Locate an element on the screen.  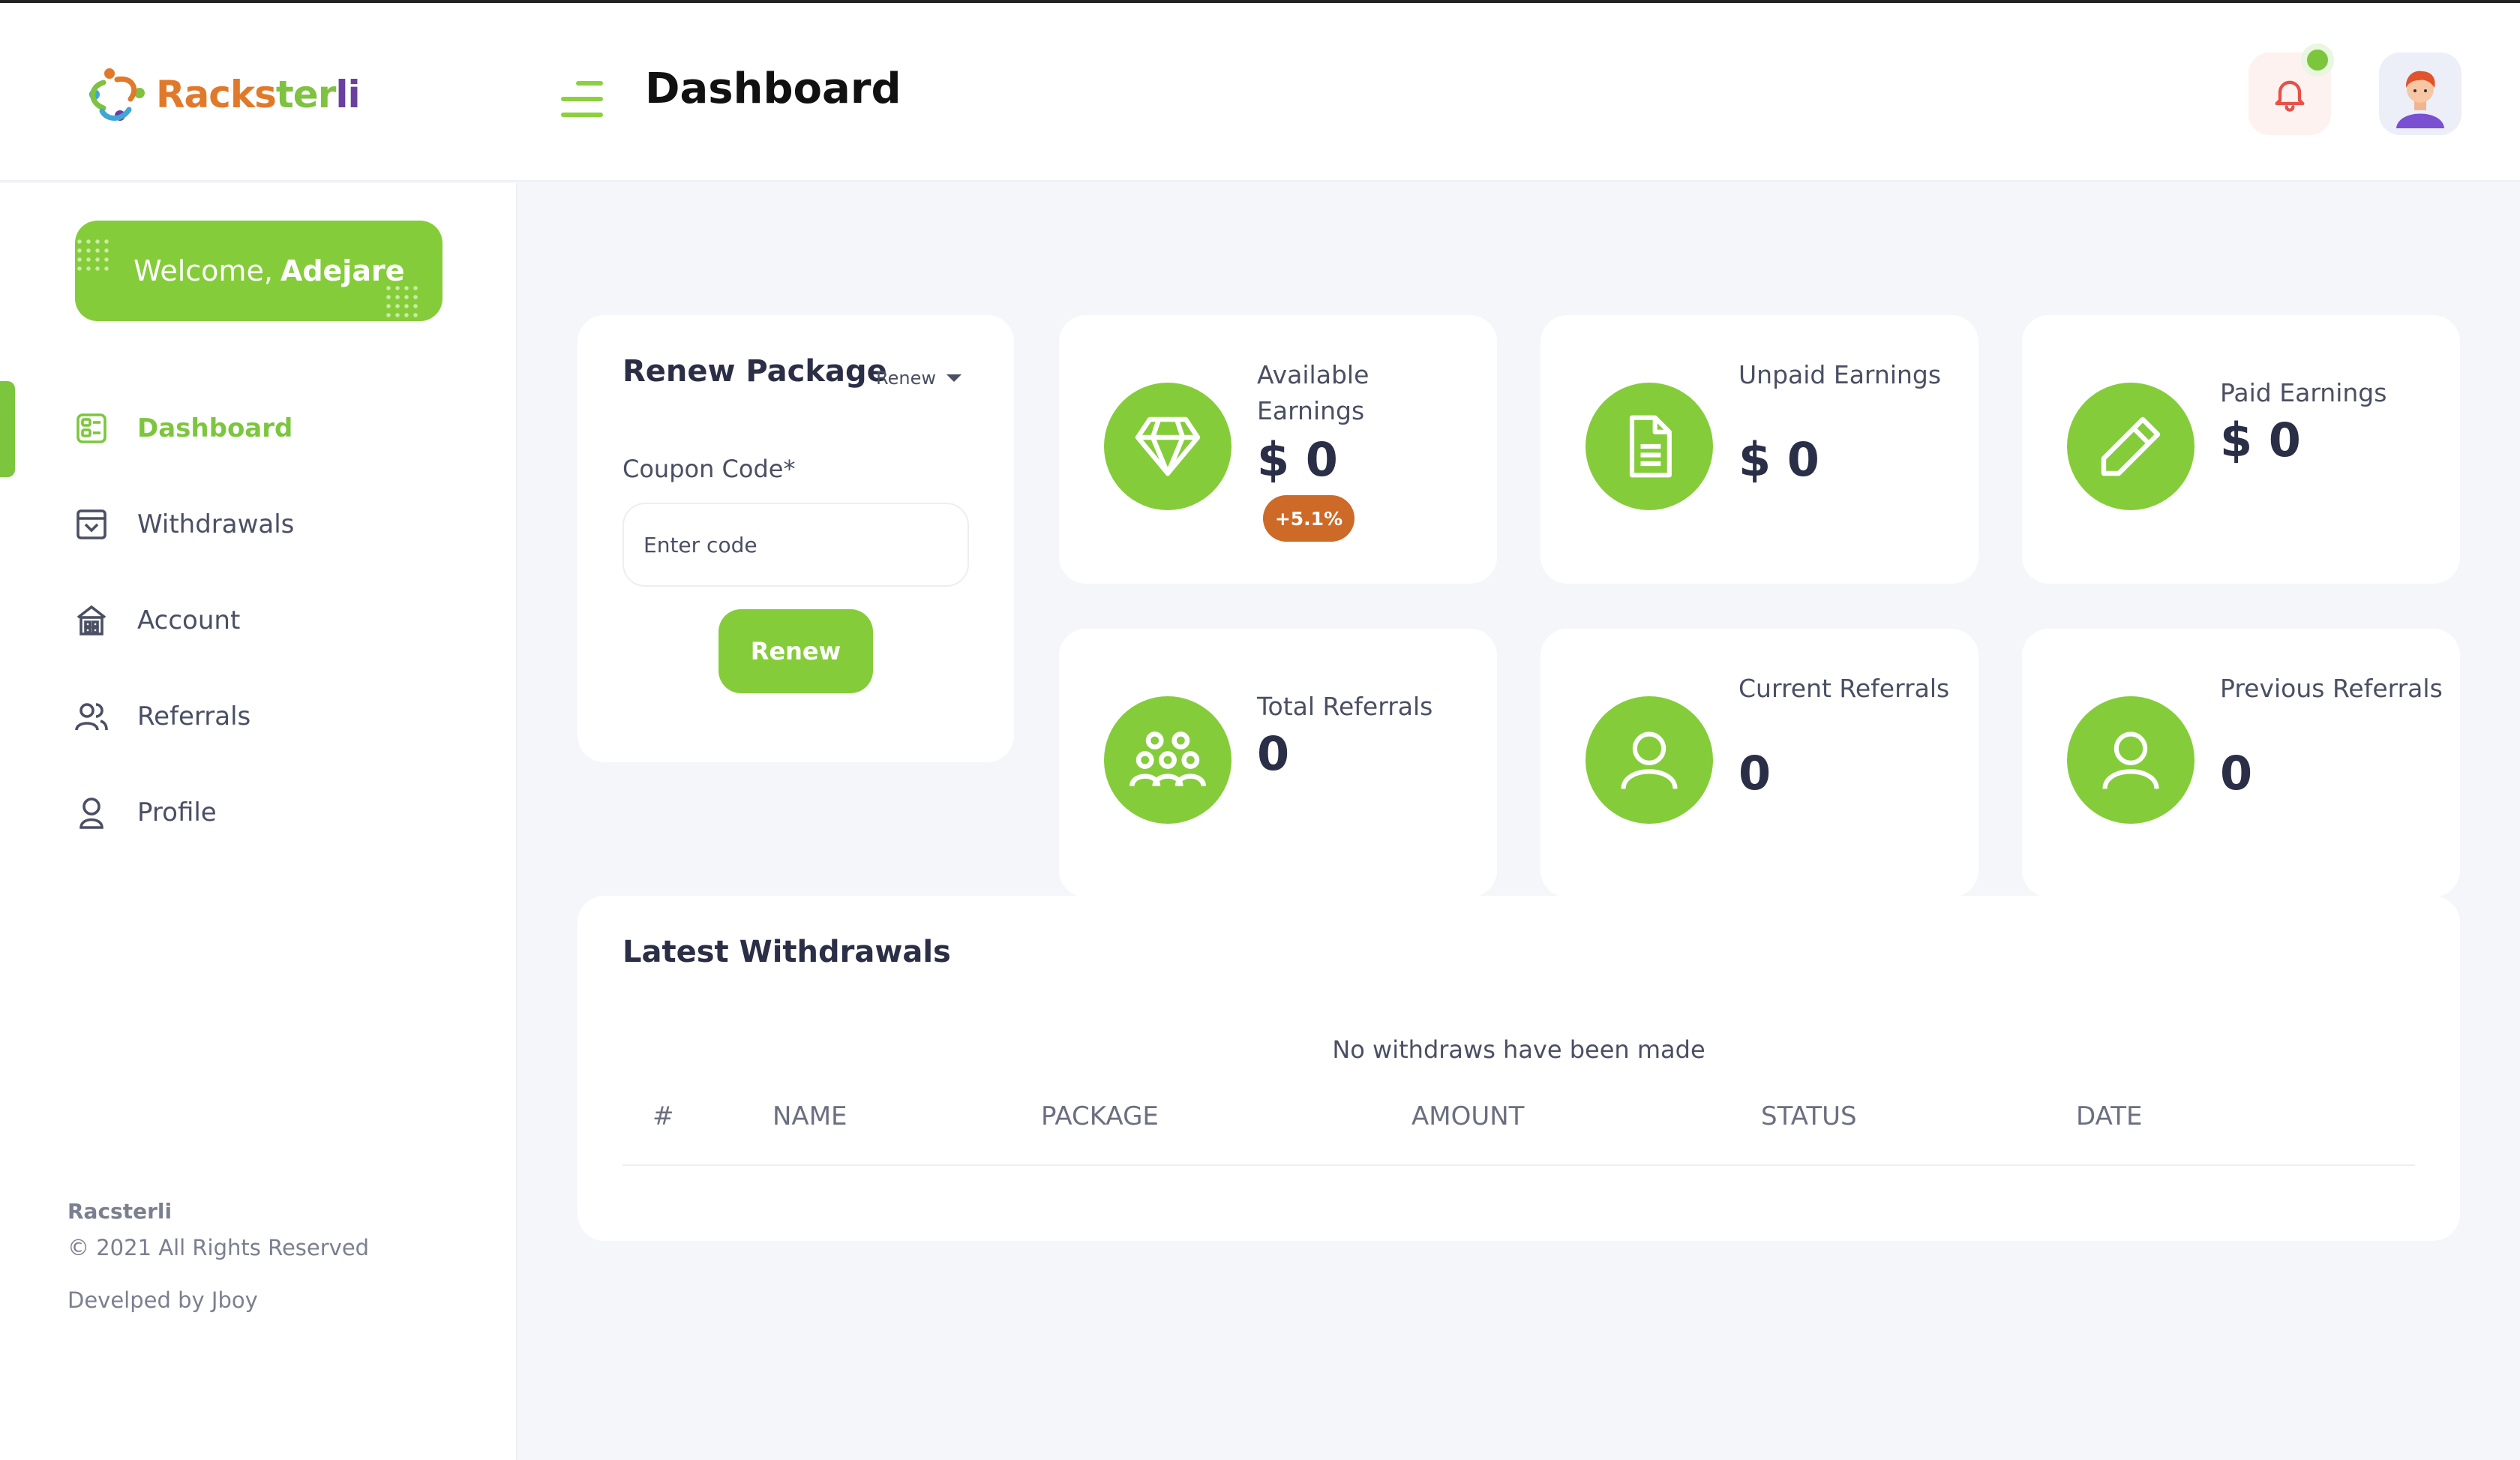
diamond-icon is located at coordinates (1168, 446).